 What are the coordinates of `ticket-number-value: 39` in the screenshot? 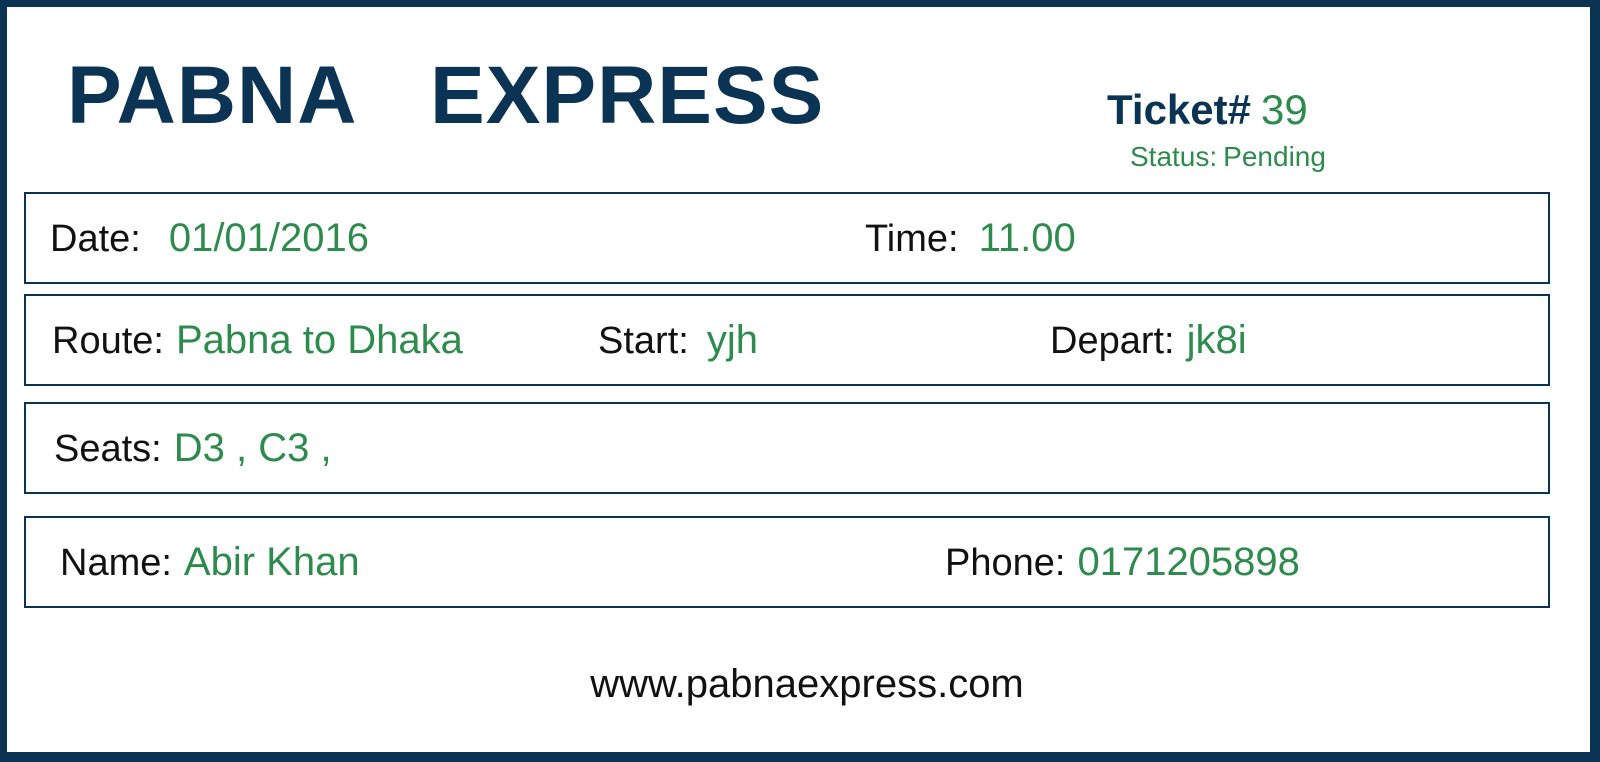 It's located at (1284, 109).